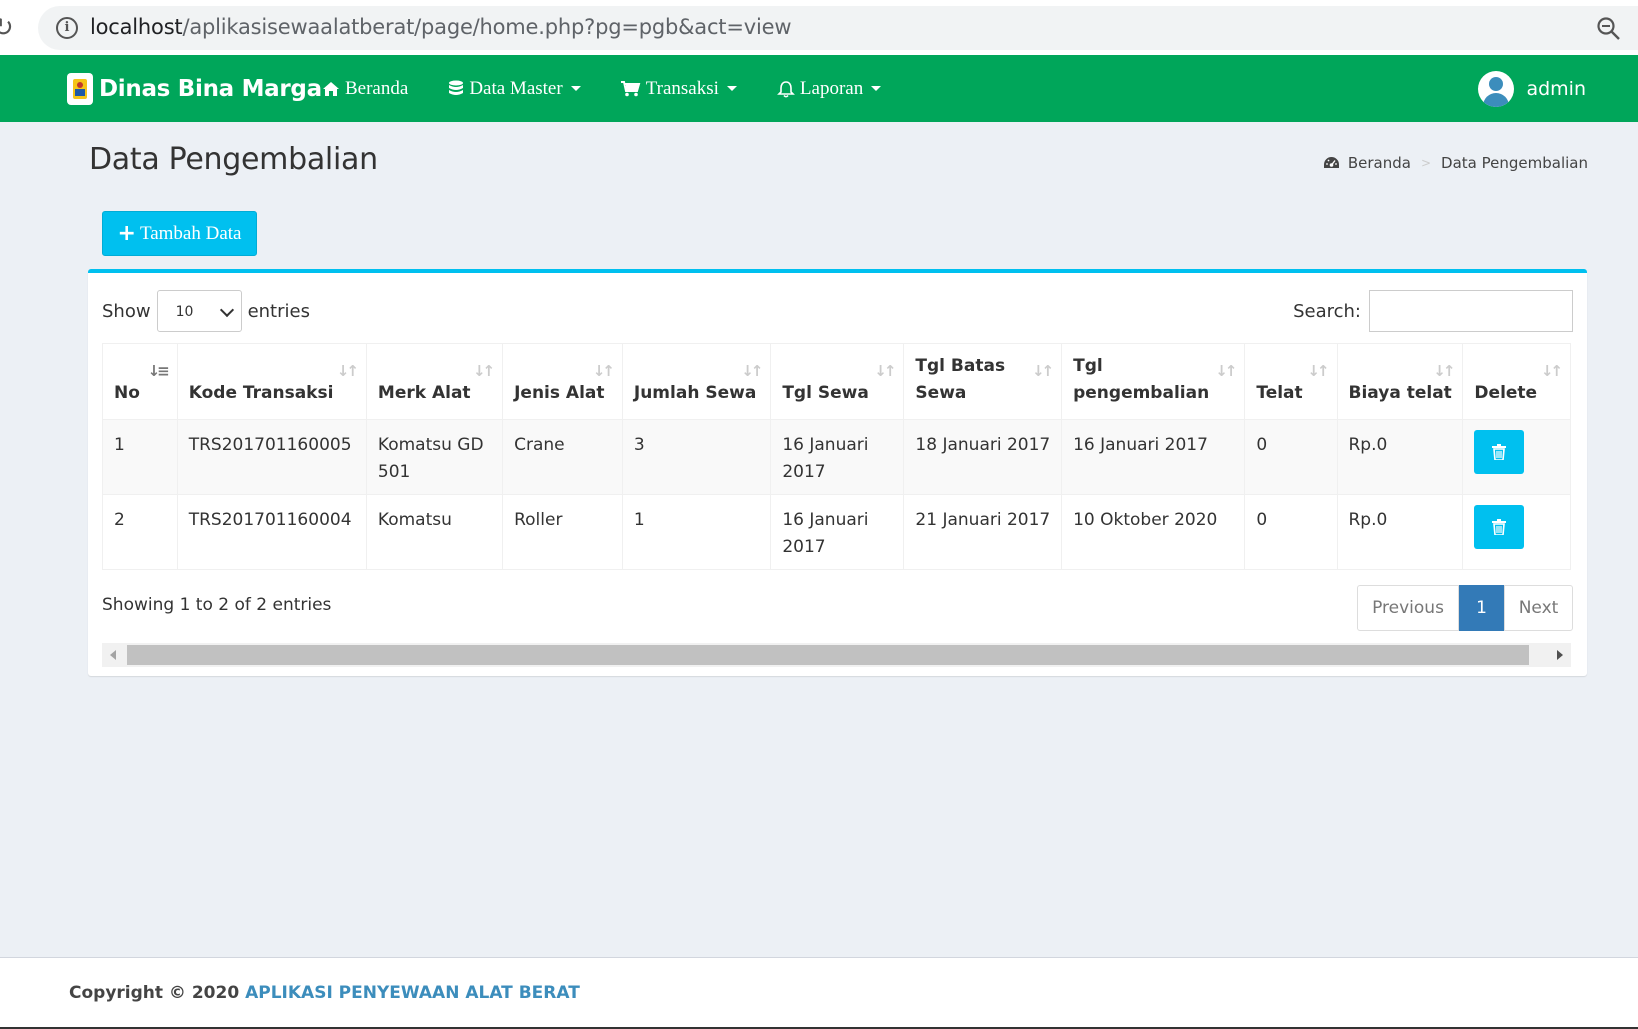 The image size is (1638, 1029). I want to click on column-header-tgl-batas-sewa: Tgl Batas Sewa ↓↑, so click(983, 381).